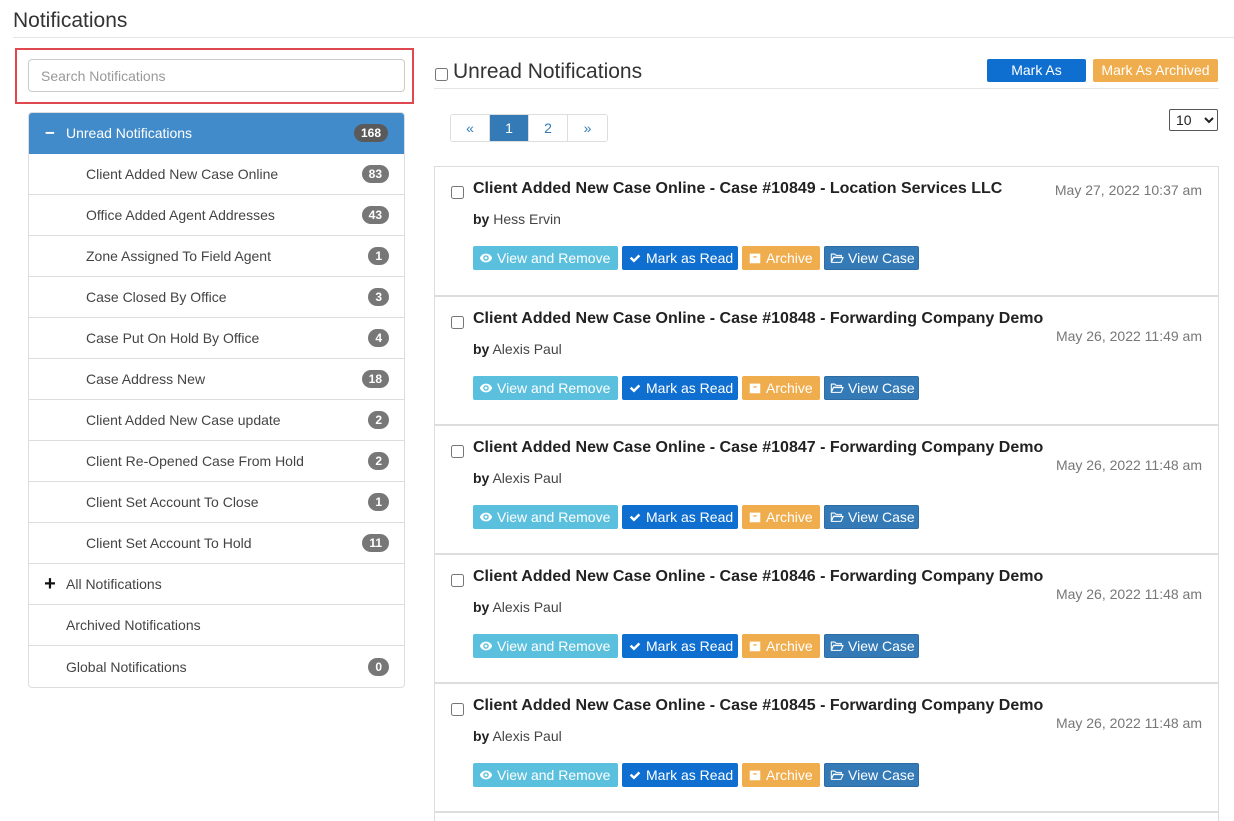  What do you see at coordinates (1155, 70) in the screenshot?
I see `mark-all-archived-button: Mark As Archived` at bounding box center [1155, 70].